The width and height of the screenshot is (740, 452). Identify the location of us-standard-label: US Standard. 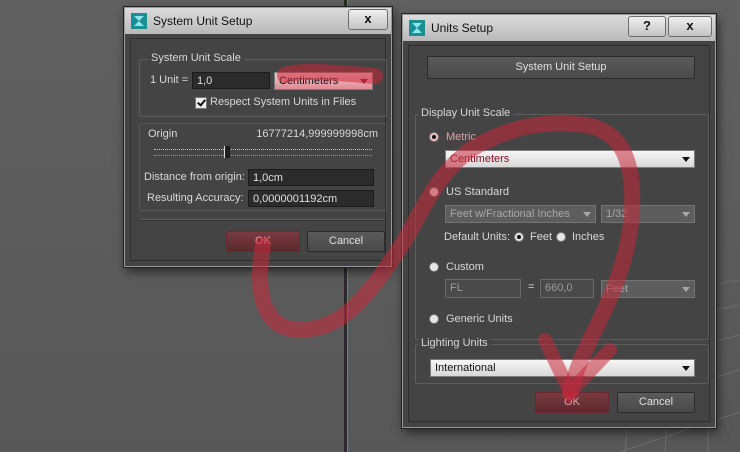
(477, 192).